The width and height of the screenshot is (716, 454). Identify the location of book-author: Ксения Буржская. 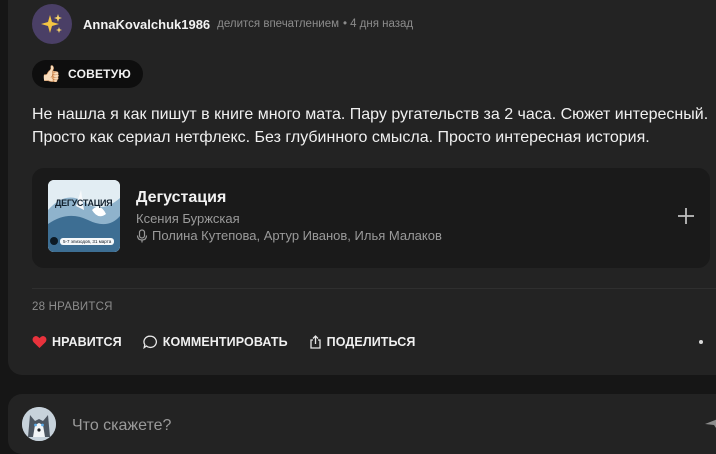
(188, 218).